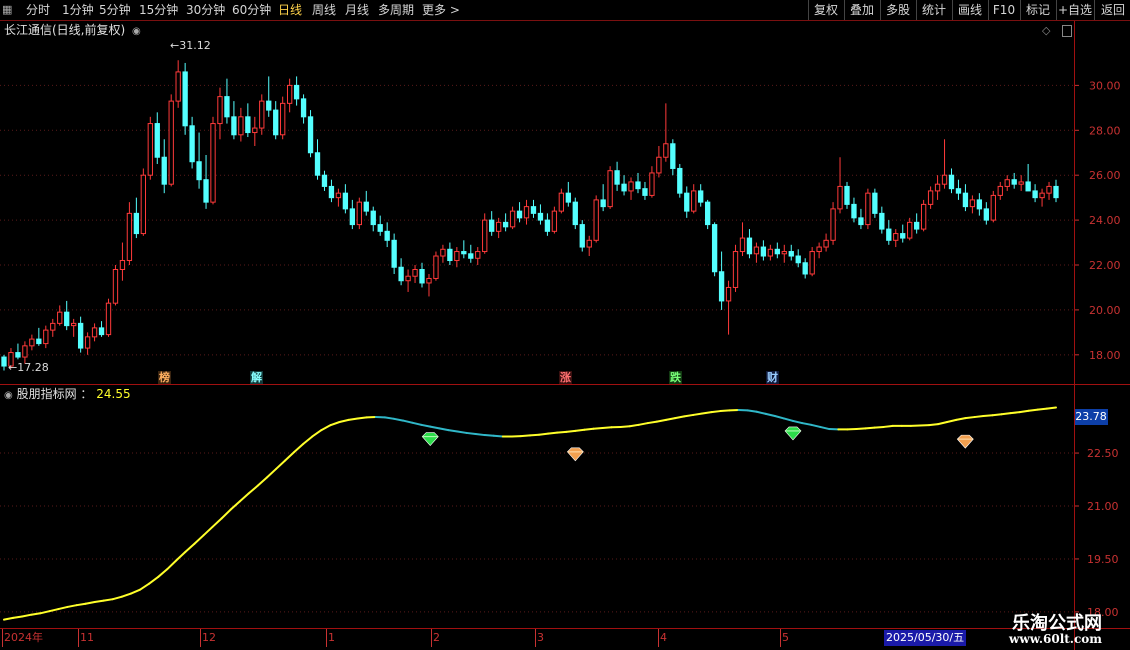  What do you see at coordinates (1112, 10) in the screenshot?
I see `toolbar-button: 返回` at bounding box center [1112, 10].